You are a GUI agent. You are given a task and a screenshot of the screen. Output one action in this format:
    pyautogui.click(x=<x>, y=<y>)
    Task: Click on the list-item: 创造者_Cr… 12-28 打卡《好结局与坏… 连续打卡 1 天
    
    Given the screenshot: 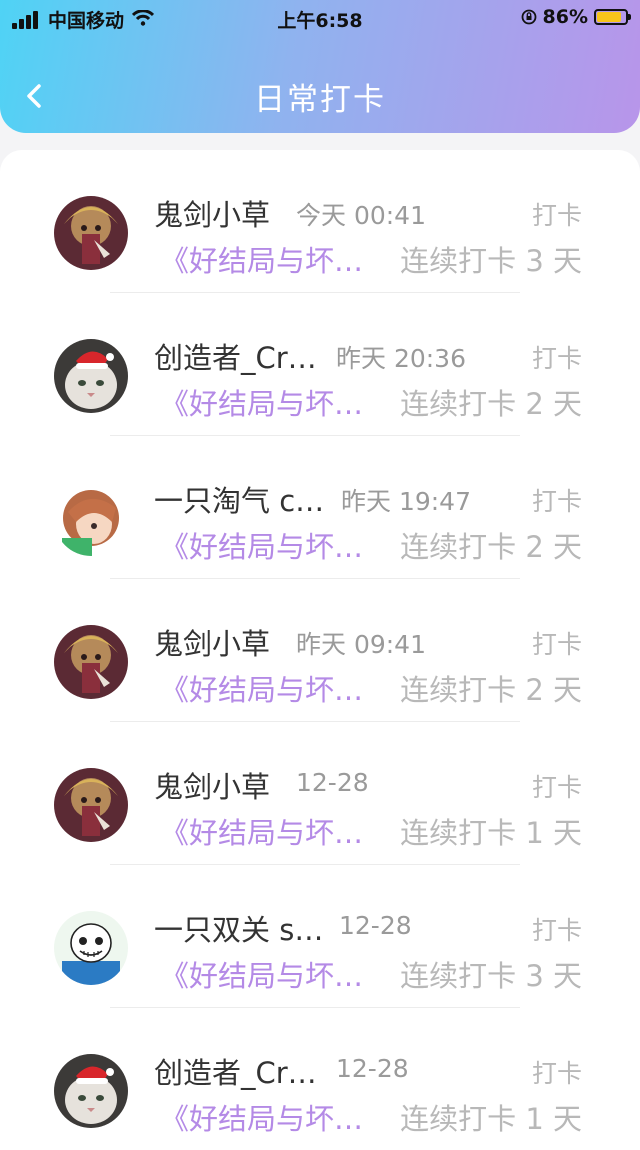 What is the action you would take?
    pyautogui.click(x=320, y=1079)
    